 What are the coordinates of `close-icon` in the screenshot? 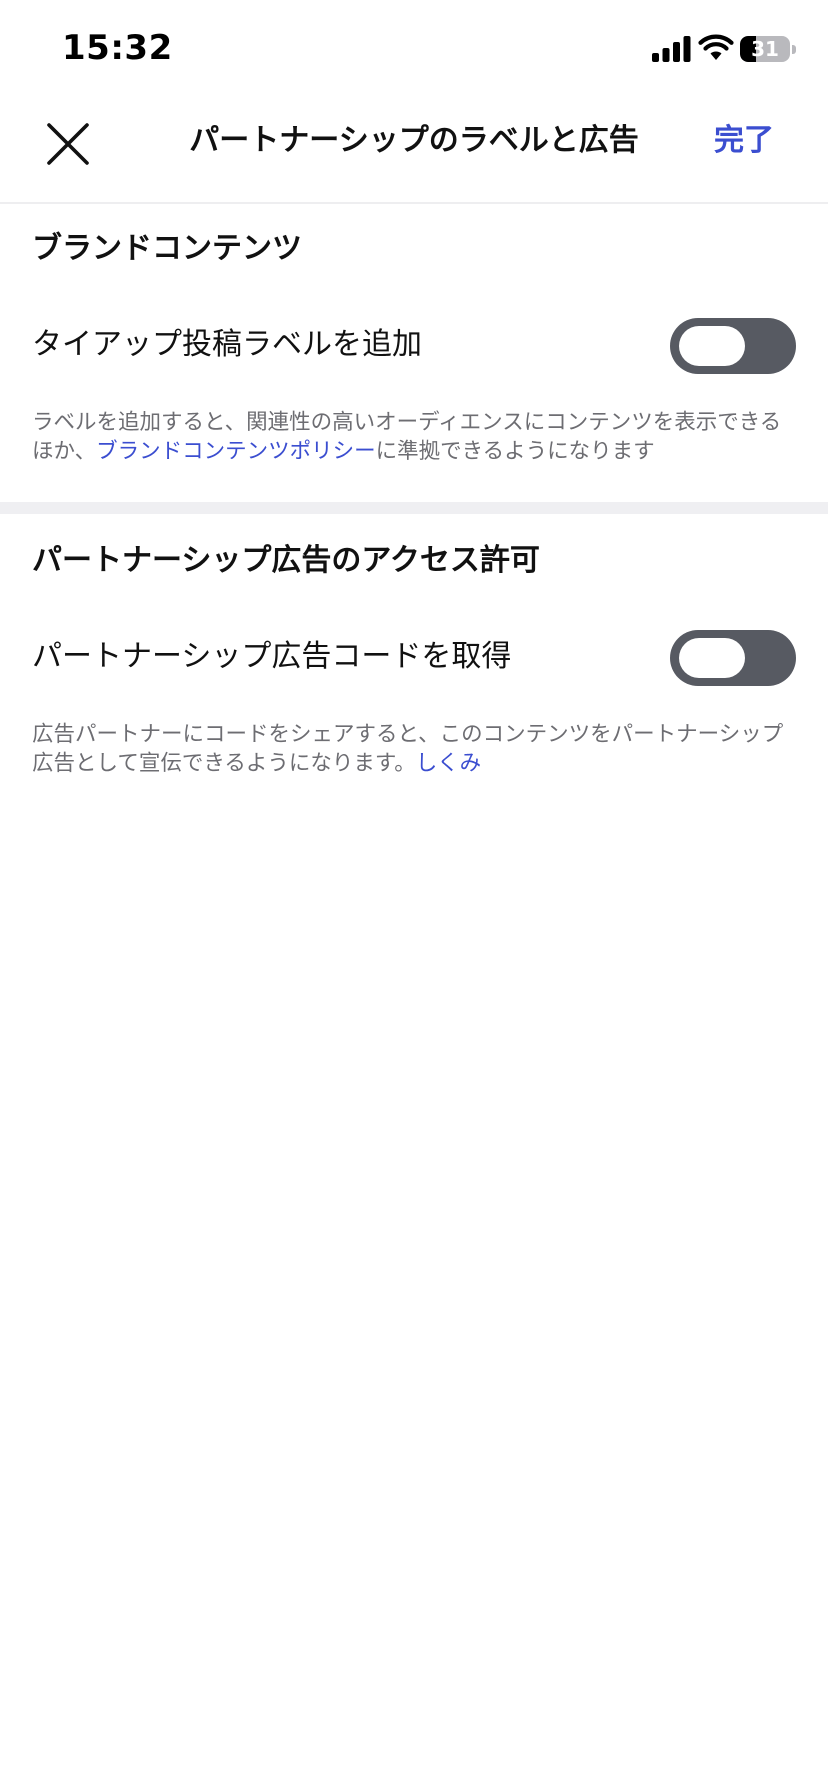 It's located at (68, 144).